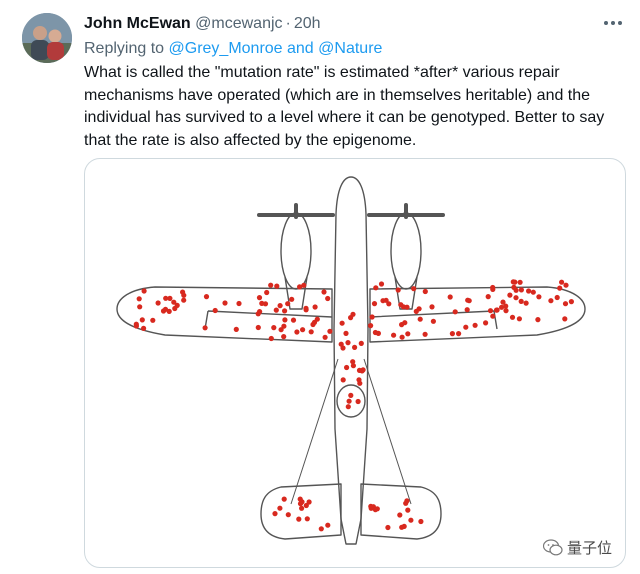 The height and width of the screenshot is (574, 640). I want to click on author-name: John McEwan, so click(137, 23).